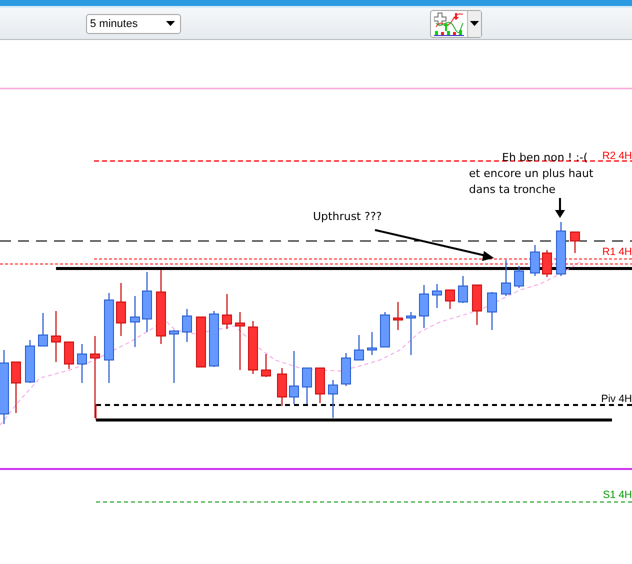  Describe the element at coordinates (449, 23) in the screenshot. I see `indicator-chart-icon` at that location.